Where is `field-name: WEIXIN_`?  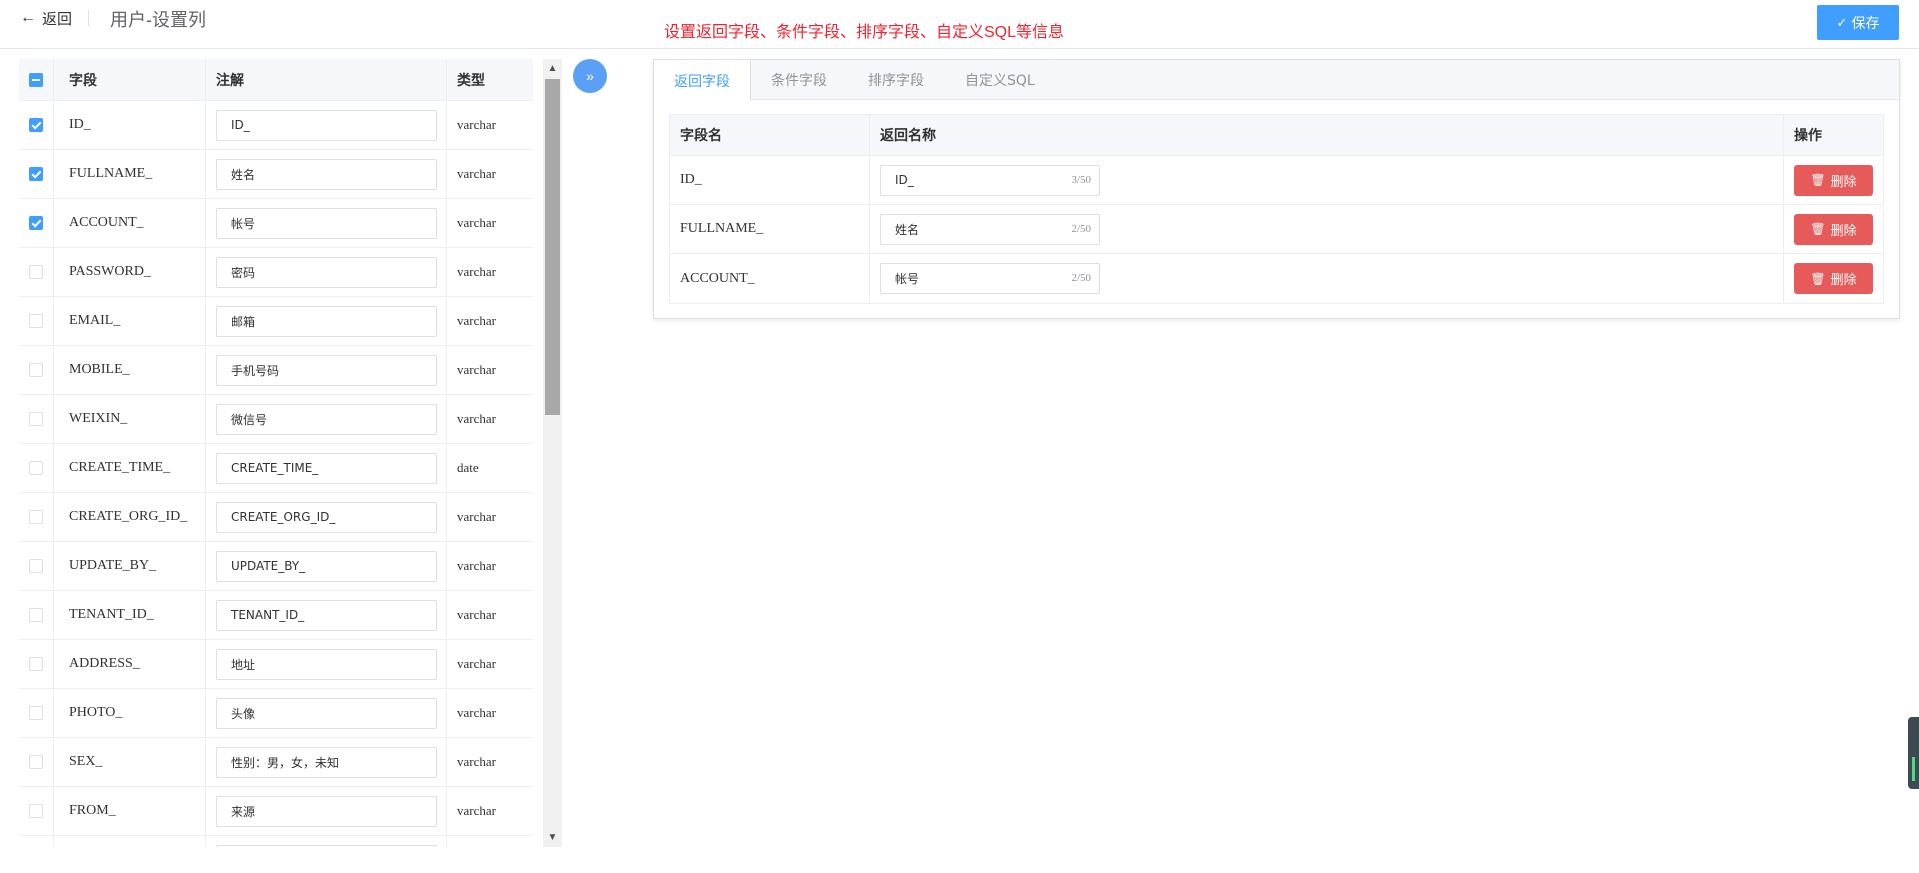 field-name: WEIXIN_ is located at coordinates (130, 419).